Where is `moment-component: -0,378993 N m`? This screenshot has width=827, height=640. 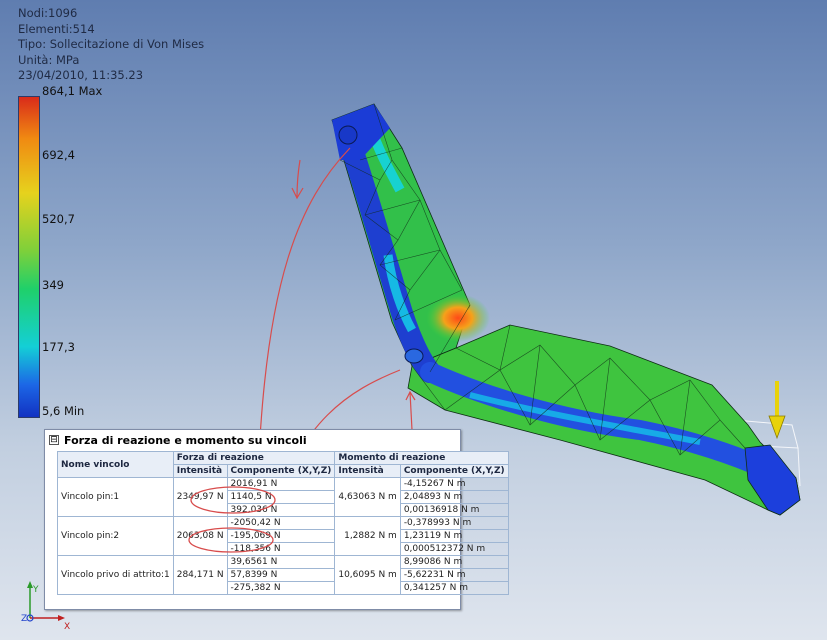
moment-component: -0,378993 N m is located at coordinates (454, 523).